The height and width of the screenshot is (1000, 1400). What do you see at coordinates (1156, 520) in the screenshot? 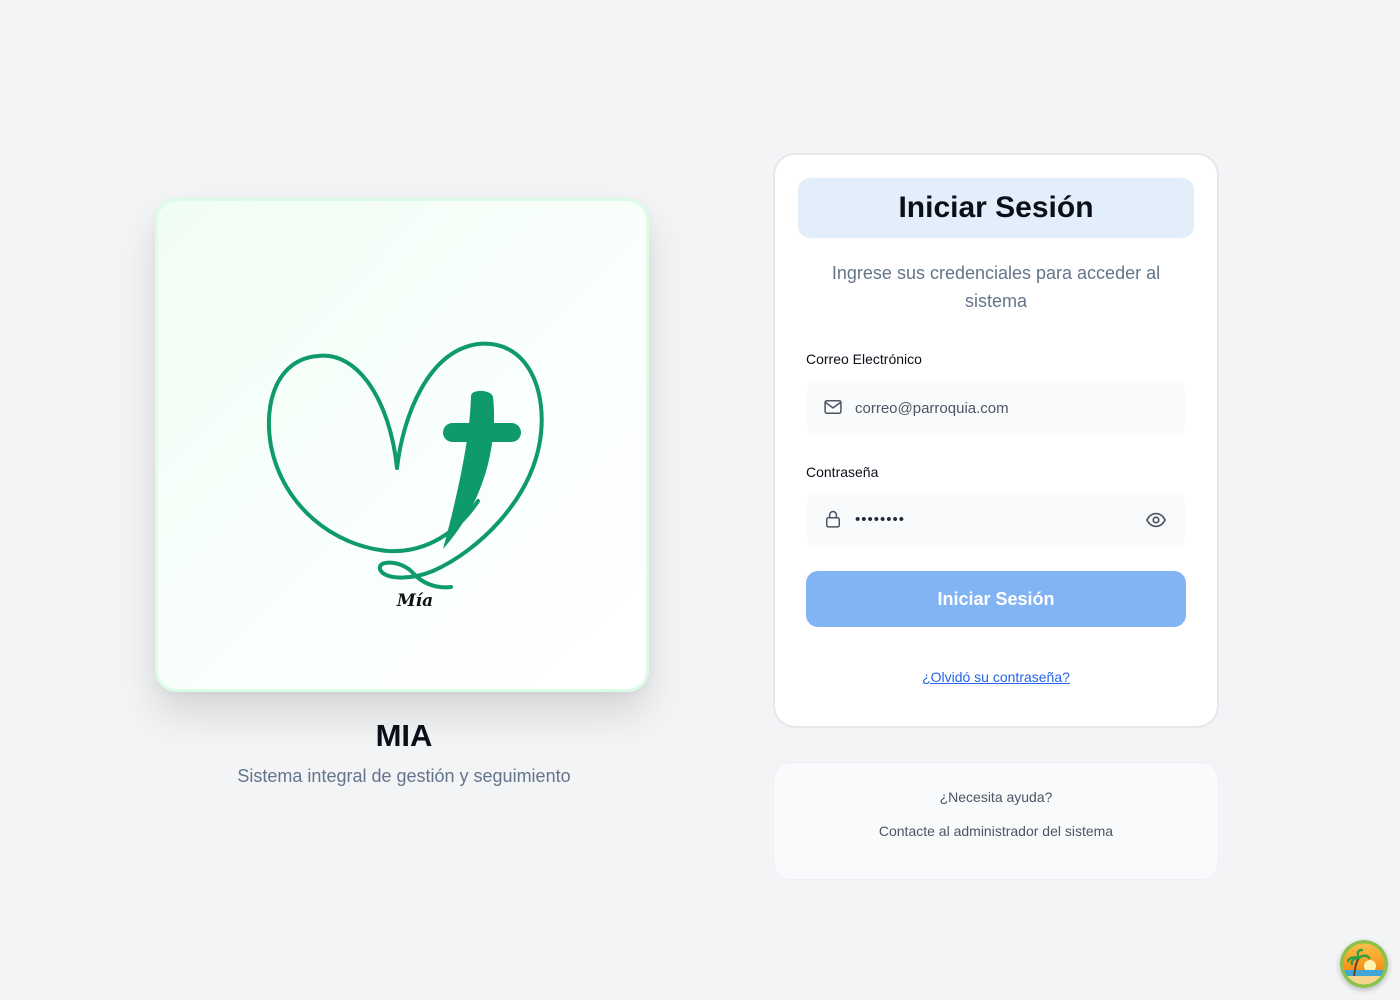
I see `eye-icon` at bounding box center [1156, 520].